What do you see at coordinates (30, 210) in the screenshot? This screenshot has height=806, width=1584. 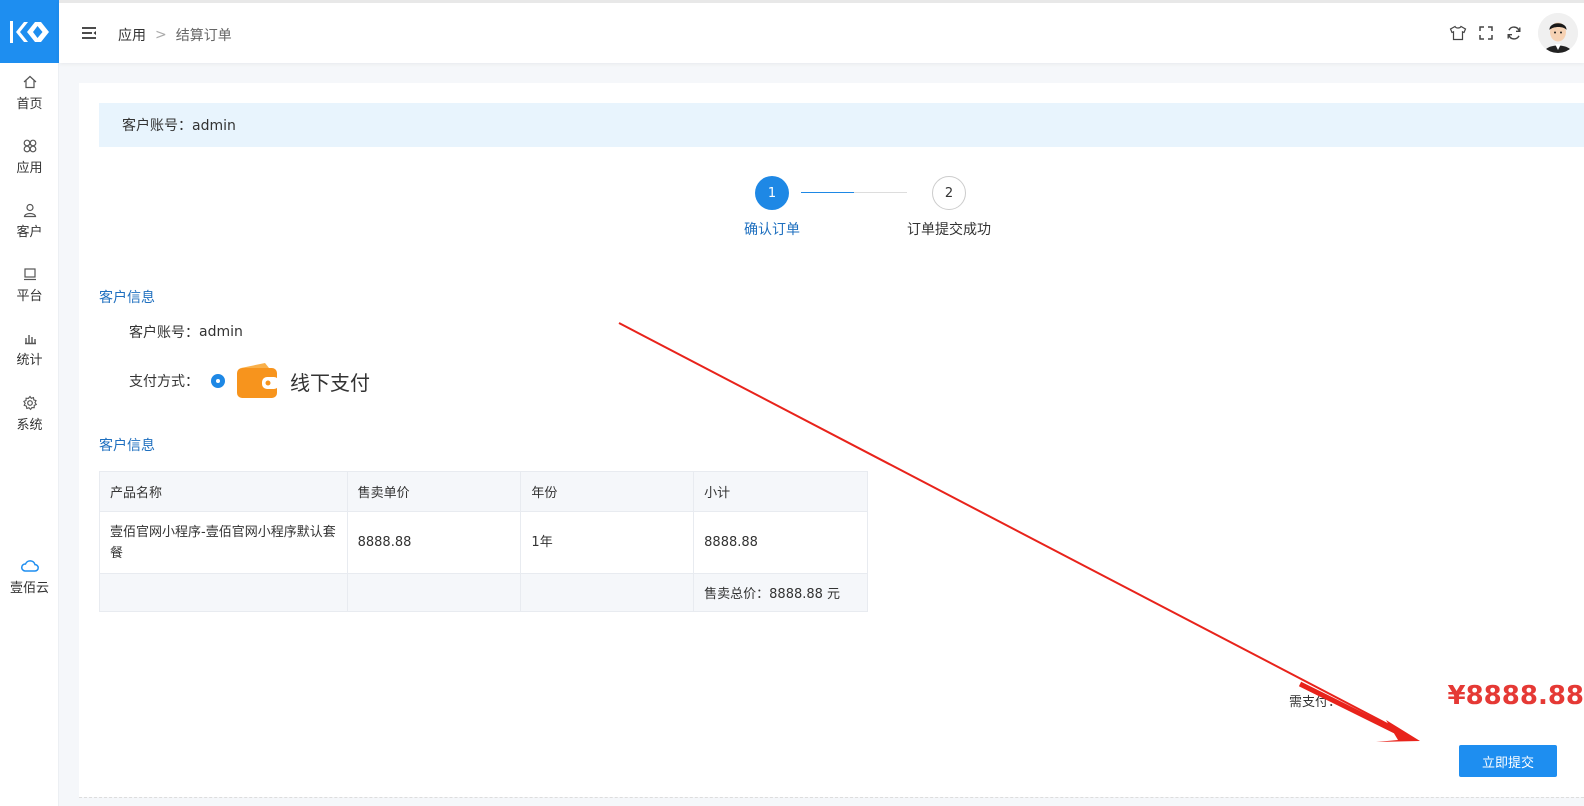 I see `user-icon` at bounding box center [30, 210].